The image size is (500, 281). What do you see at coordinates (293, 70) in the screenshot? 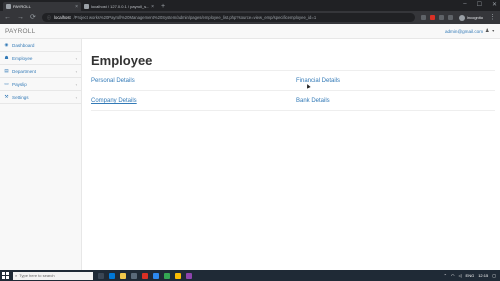
I see `title-divider` at bounding box center [293, 70].